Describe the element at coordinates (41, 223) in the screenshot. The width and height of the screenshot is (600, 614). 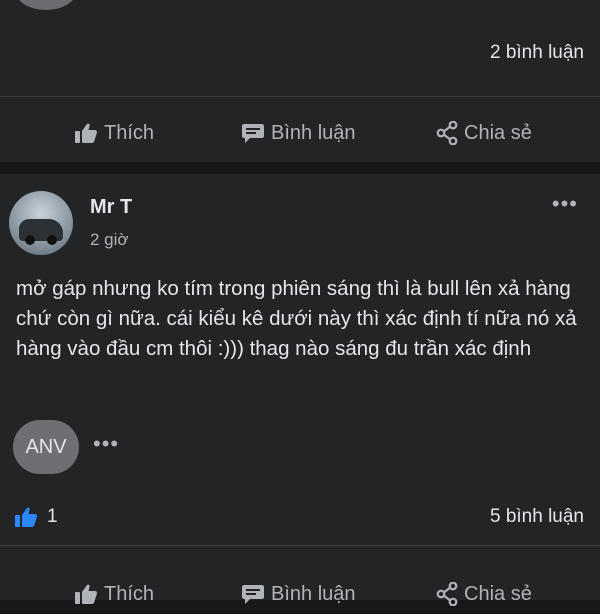
I see `author-avatar` at that location.